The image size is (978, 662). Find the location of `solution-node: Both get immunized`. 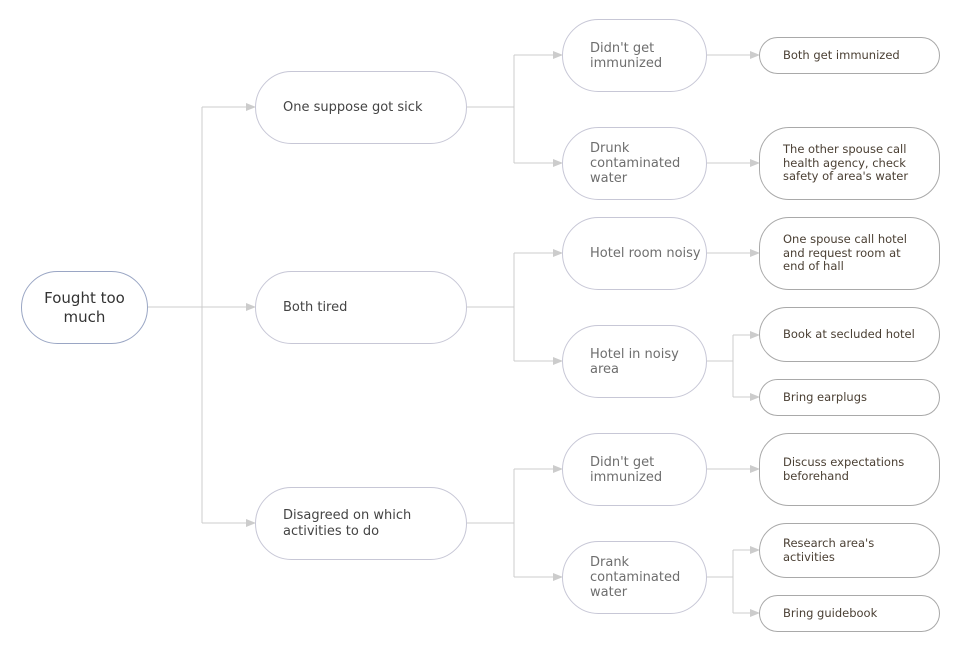

solution-node: Both get immunized is located at coordinates (849, 55).